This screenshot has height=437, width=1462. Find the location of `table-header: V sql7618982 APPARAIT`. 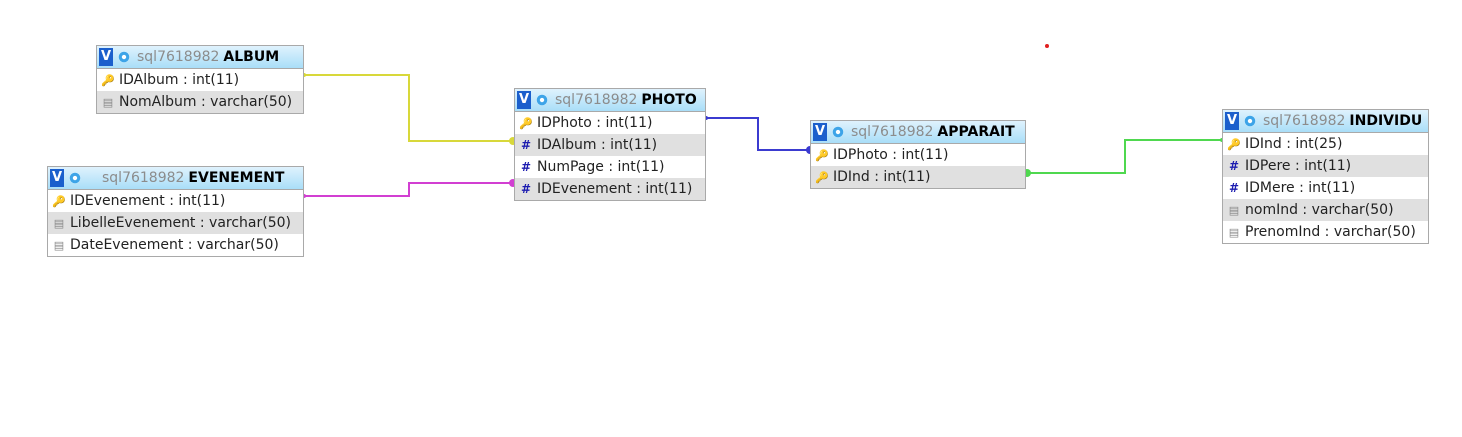

table-header: V sql7618982 APPARAIT is located at coordinates (918, 132).